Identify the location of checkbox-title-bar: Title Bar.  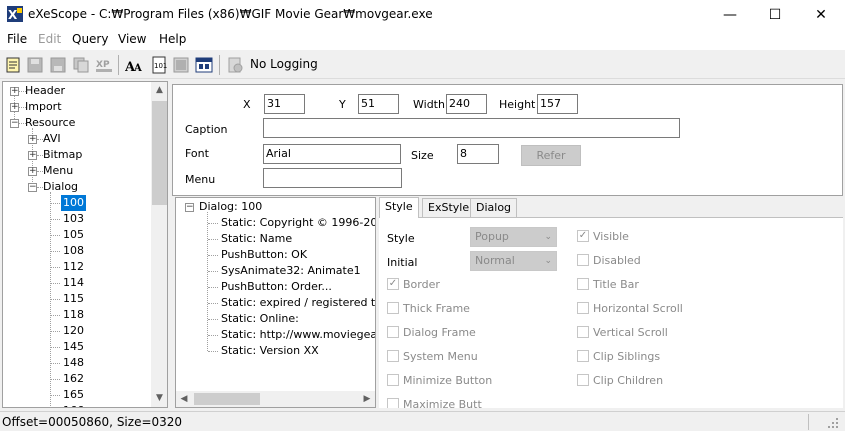
(608, 285).